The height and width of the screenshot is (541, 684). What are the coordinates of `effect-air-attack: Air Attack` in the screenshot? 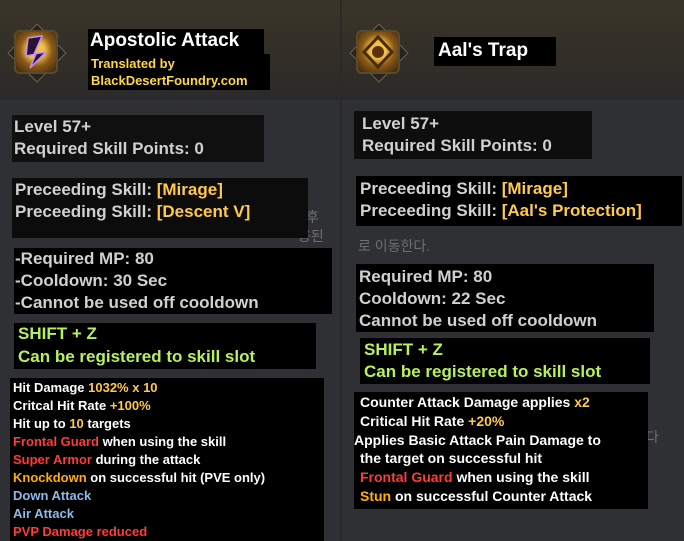 It's located at (43, 513).